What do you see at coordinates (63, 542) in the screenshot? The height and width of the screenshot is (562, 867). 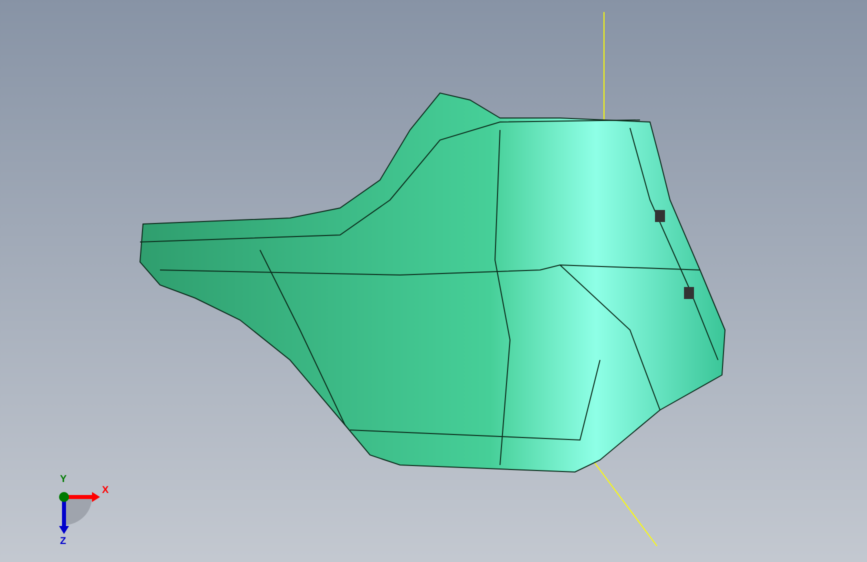 I see `axis-label: Z` at bounding box center [63, 542].